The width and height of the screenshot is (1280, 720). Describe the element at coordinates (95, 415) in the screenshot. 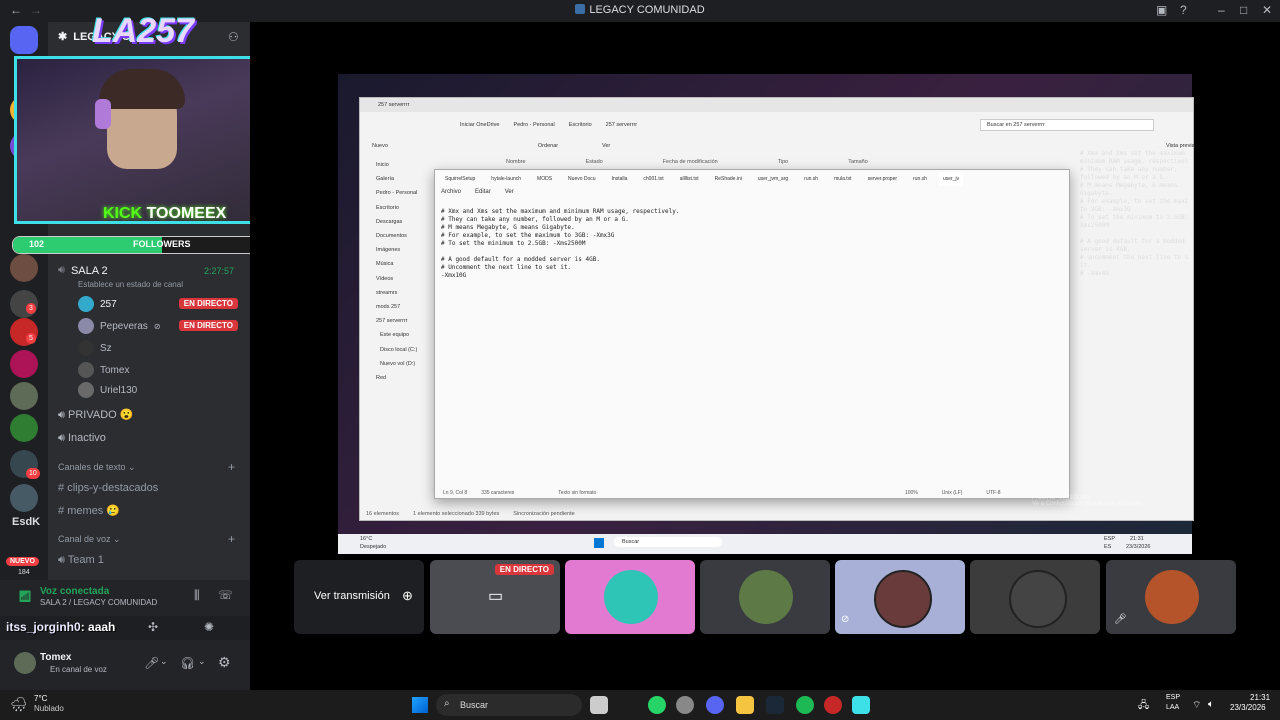

I see `voice-channel-privado: 🔊︎ PRIVADO 😮` at that location.